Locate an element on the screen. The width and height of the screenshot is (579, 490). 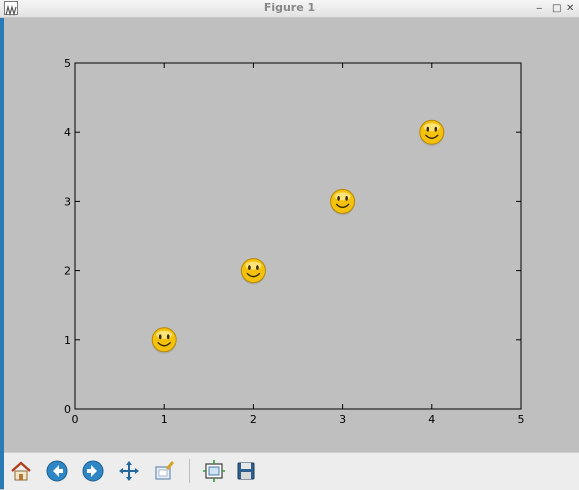
home-button is located at coordinates (21, 471).